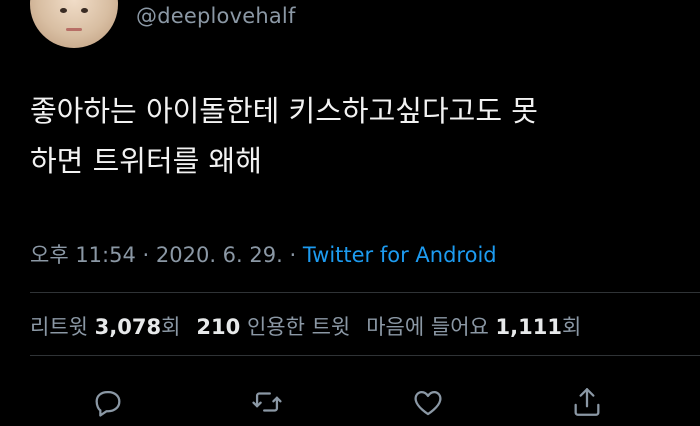 Image resolution: width=700 pixels, height=426 pixels. What do you see at coordinates (571, 327) in the screenshot?
I see `likes-unit: 회` at bounding box center [571, 327].